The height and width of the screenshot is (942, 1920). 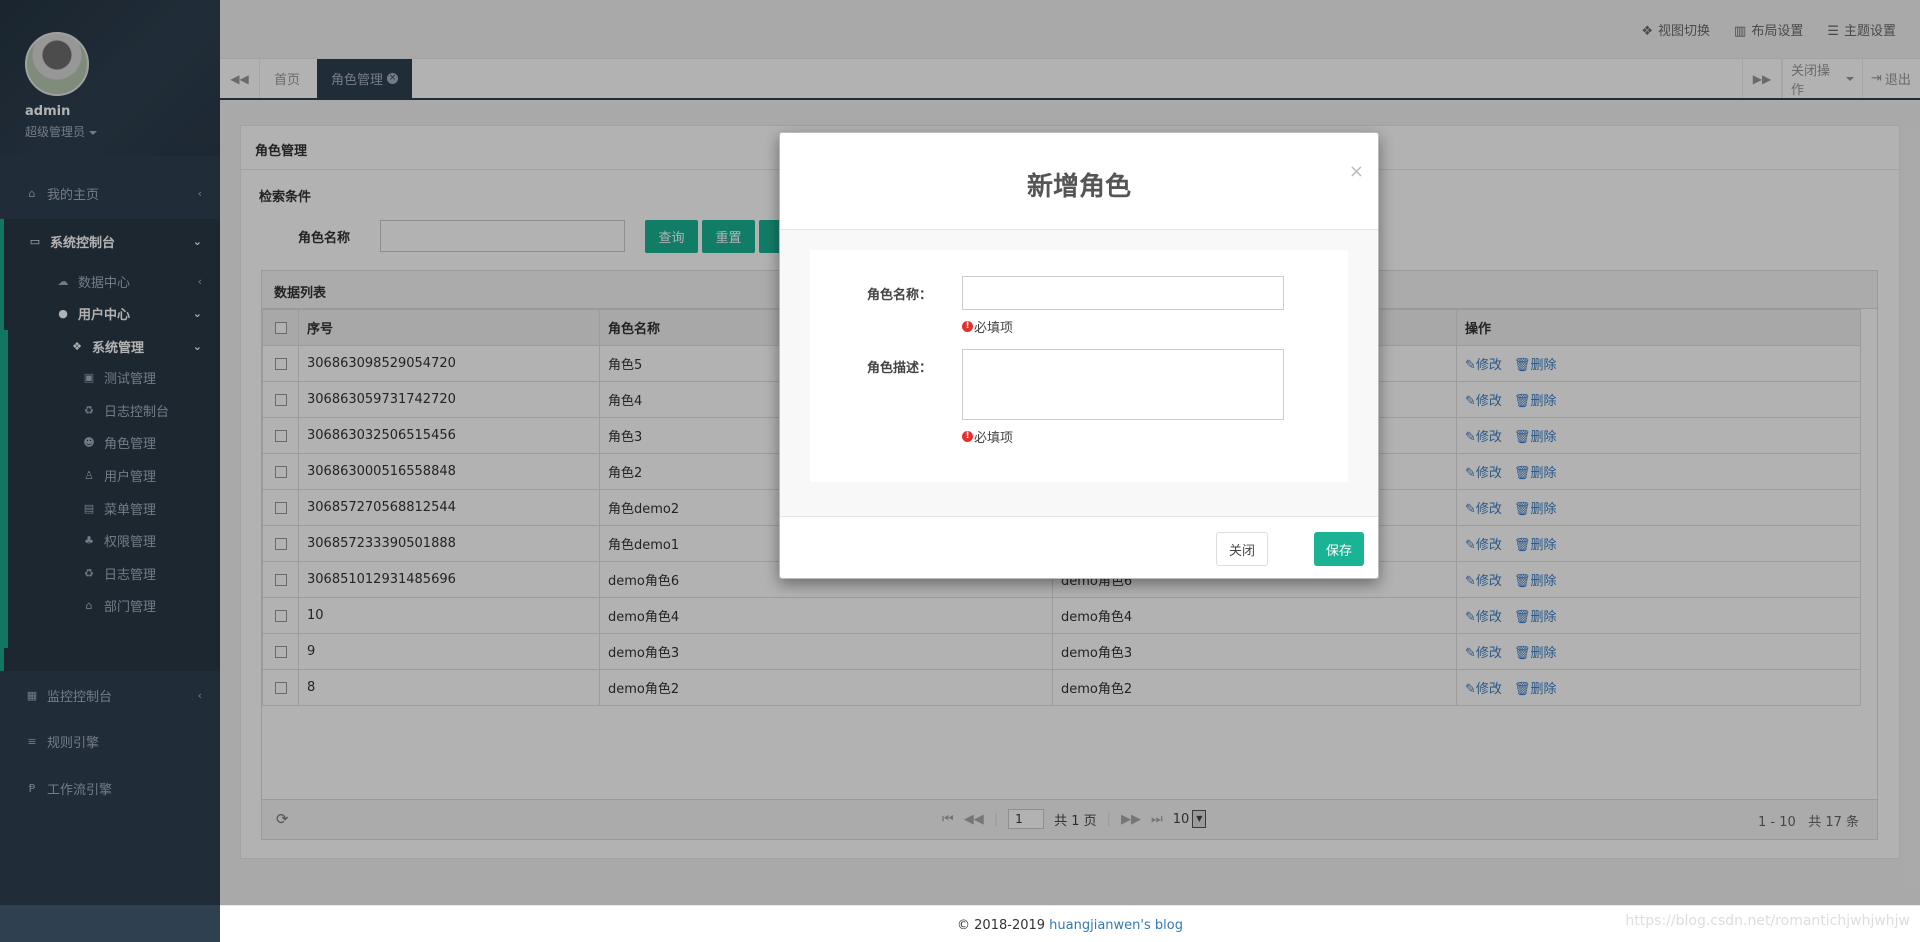 What do you see at coordinates (1767, 921) in the screenshot?
I see `watermark: https://blog.csdn.net/romantichjwhjwhjw` at bounding box center [1767, 921].